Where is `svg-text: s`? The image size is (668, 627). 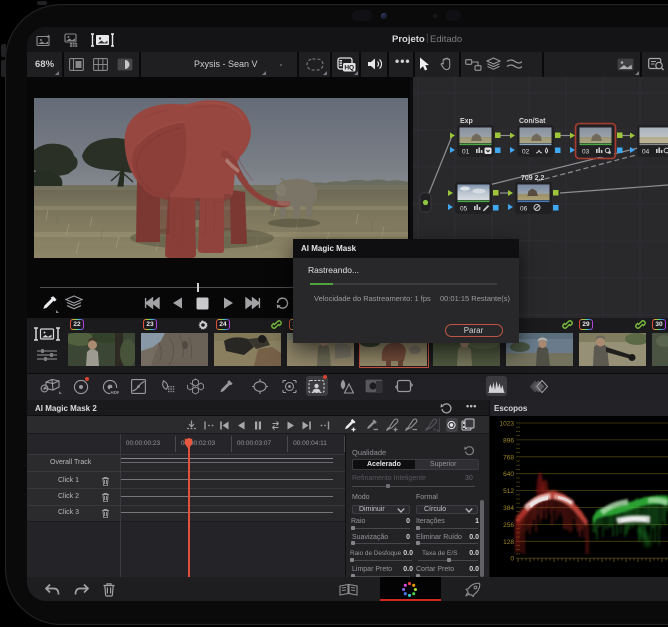
svg-text: s is located at coordinates (434, 429).